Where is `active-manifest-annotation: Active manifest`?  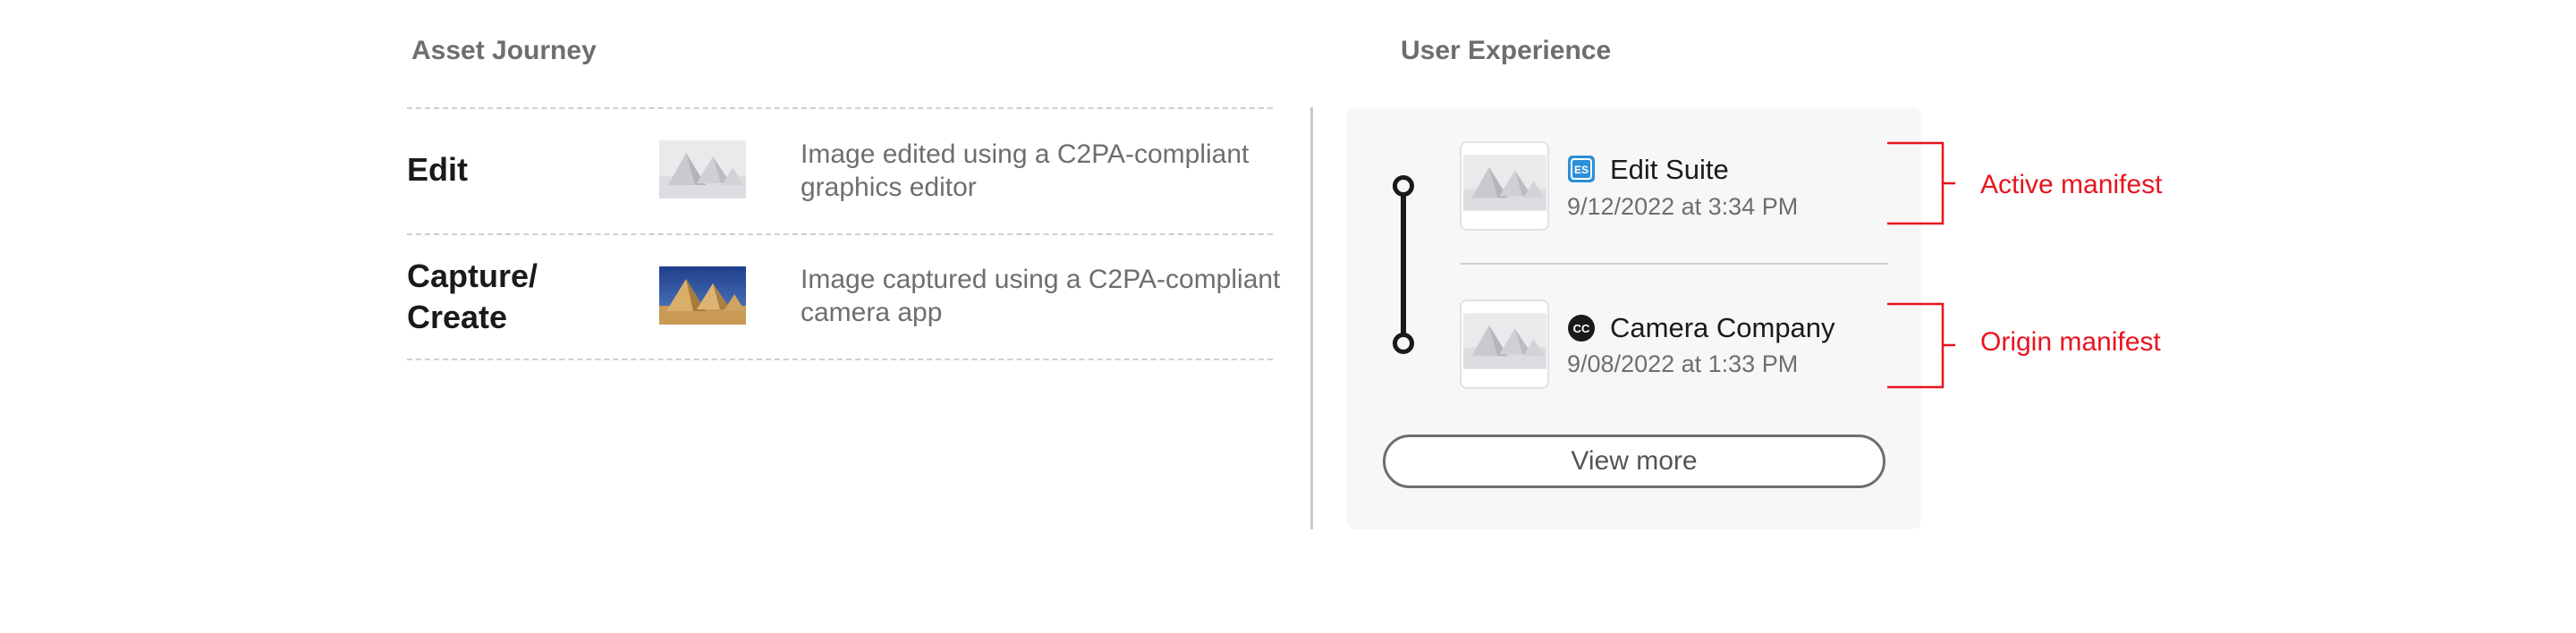 active-manifest-annotation: Active manifest is located at coordinates (2071, 184).